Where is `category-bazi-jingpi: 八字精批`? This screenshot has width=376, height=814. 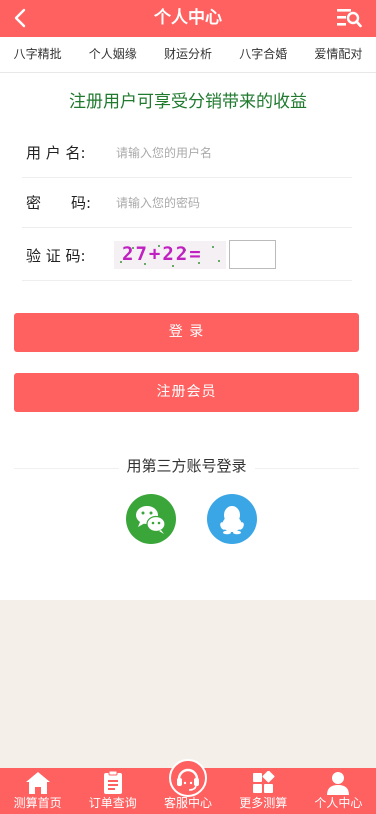
category-bazi-jingpi: 八字精批 is located at coordinates (37, 54).